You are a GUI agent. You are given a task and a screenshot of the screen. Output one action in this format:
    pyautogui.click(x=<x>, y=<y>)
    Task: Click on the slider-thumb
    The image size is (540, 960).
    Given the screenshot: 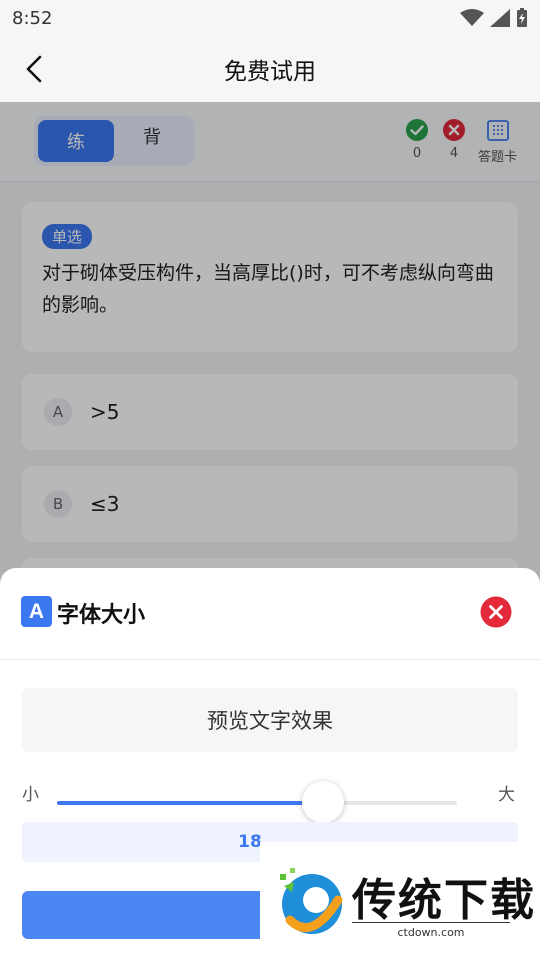 What is the action you would take?
    pyautogui.click(x=323, y=802)
    